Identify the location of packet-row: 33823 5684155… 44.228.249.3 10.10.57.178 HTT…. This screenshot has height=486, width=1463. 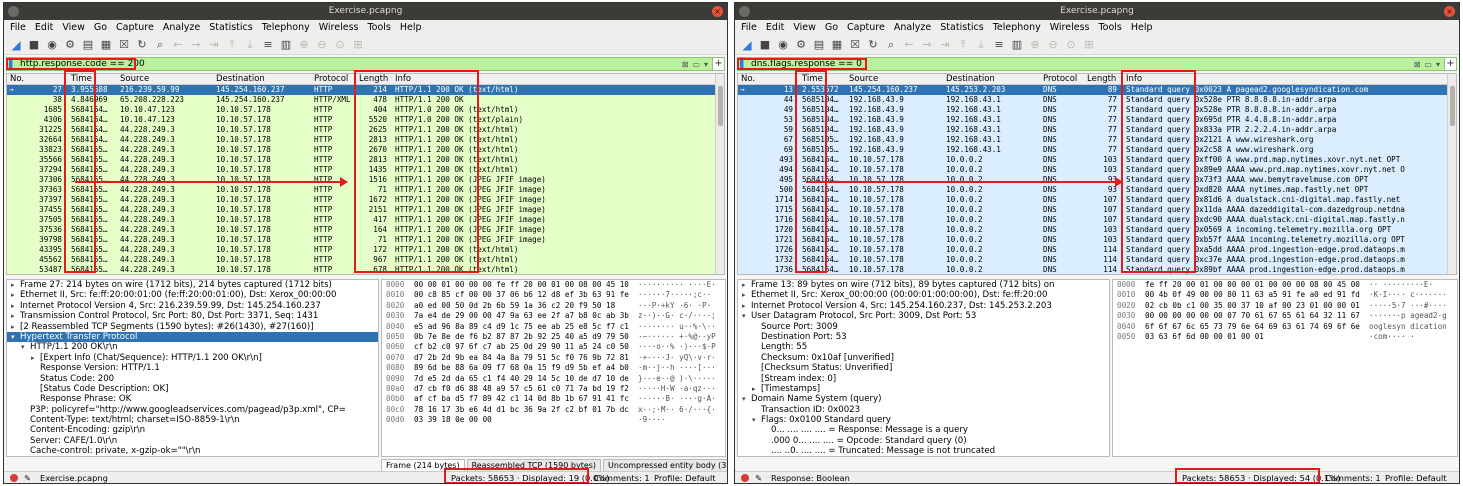
(365, 150).